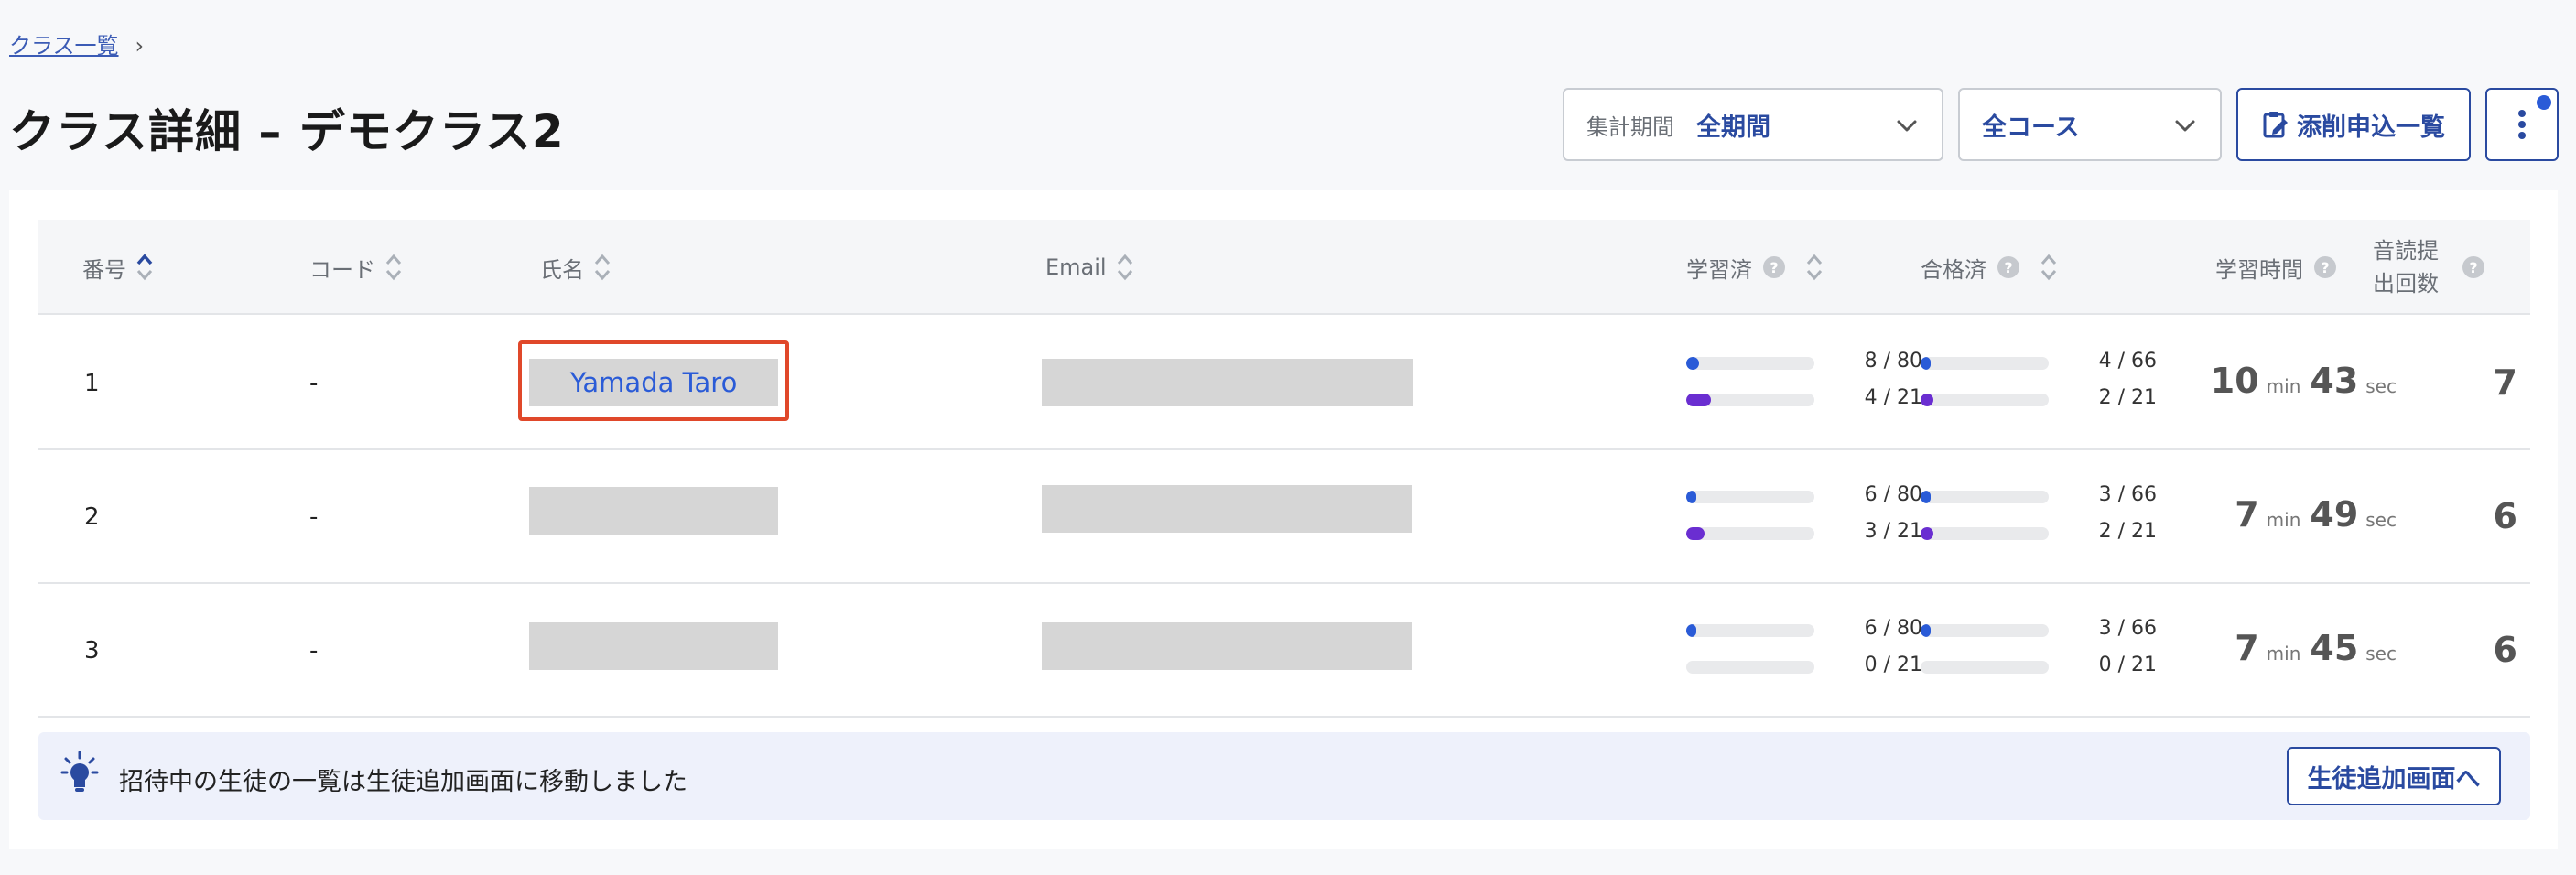  I want to click on header-reading-line1: 音読提, so click(2406, 251).